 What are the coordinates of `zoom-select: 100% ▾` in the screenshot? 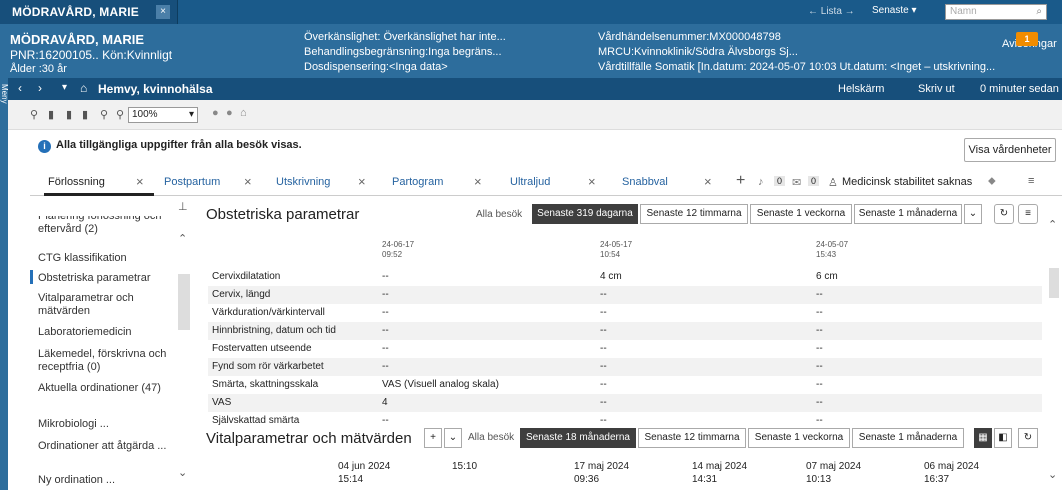 It's located at (163, 115).